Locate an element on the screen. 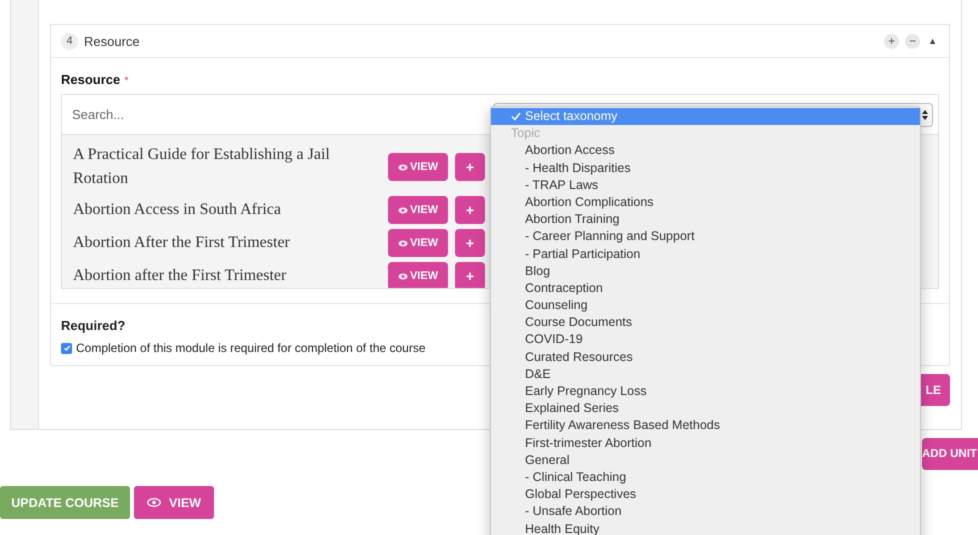  dropdown-option: - Partial Participation is located at coordinates (705, 254).